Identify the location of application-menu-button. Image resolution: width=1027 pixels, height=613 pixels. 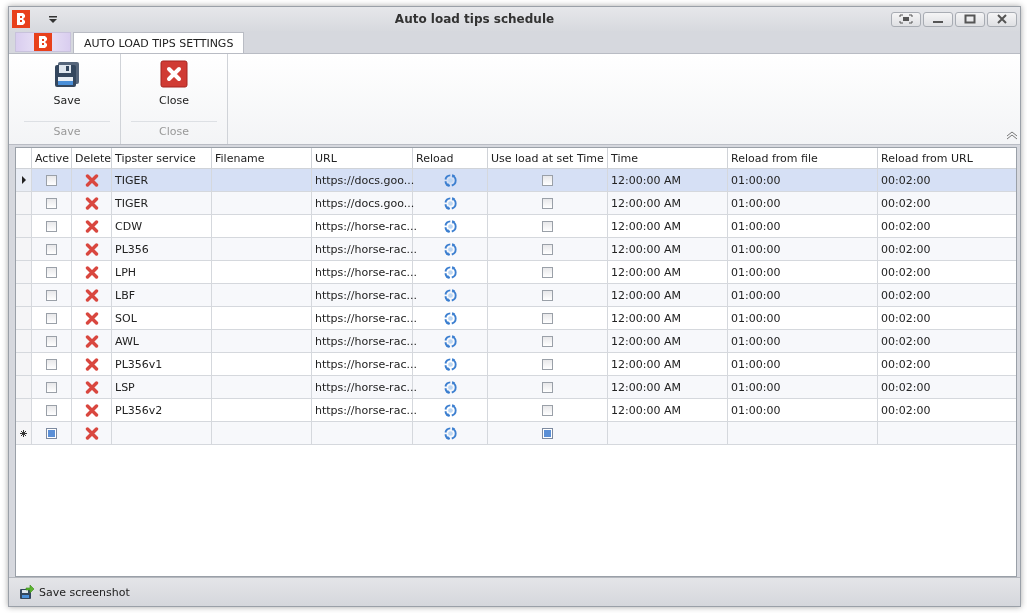
(43, 42).